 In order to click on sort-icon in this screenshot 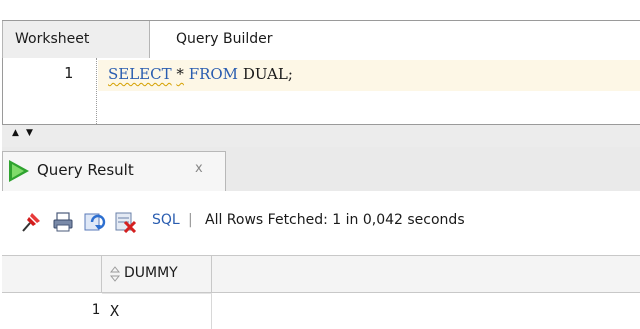, I will do `click(115, 274)`.